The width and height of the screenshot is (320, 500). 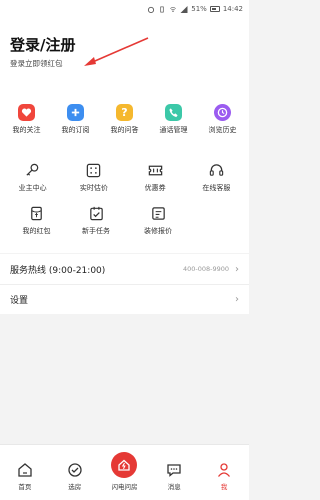 What do you see at coordinates (151, 9) in the screenshot?
I see `alarm-icon` at bounding box center [151, 9].